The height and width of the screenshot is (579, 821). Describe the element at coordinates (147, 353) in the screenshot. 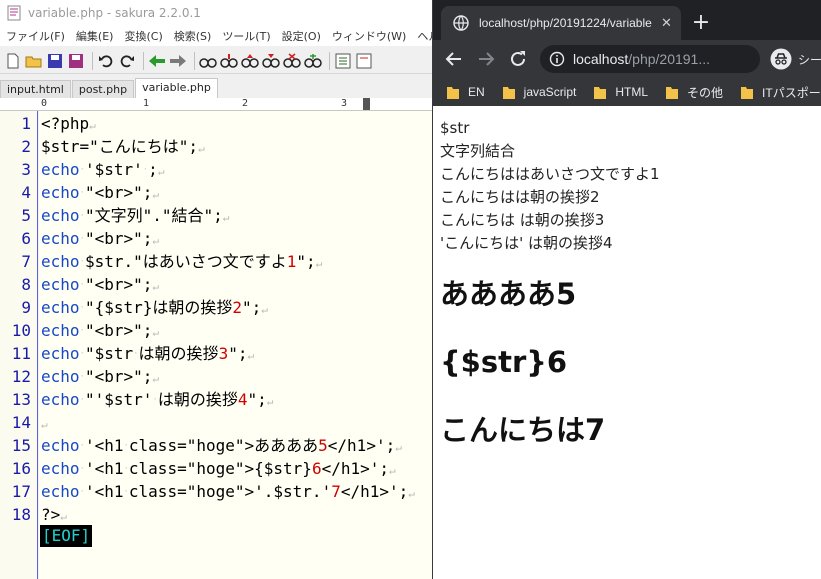

I see `code-line: echo·"$str·は朝の挨拶3";↵` at that location.